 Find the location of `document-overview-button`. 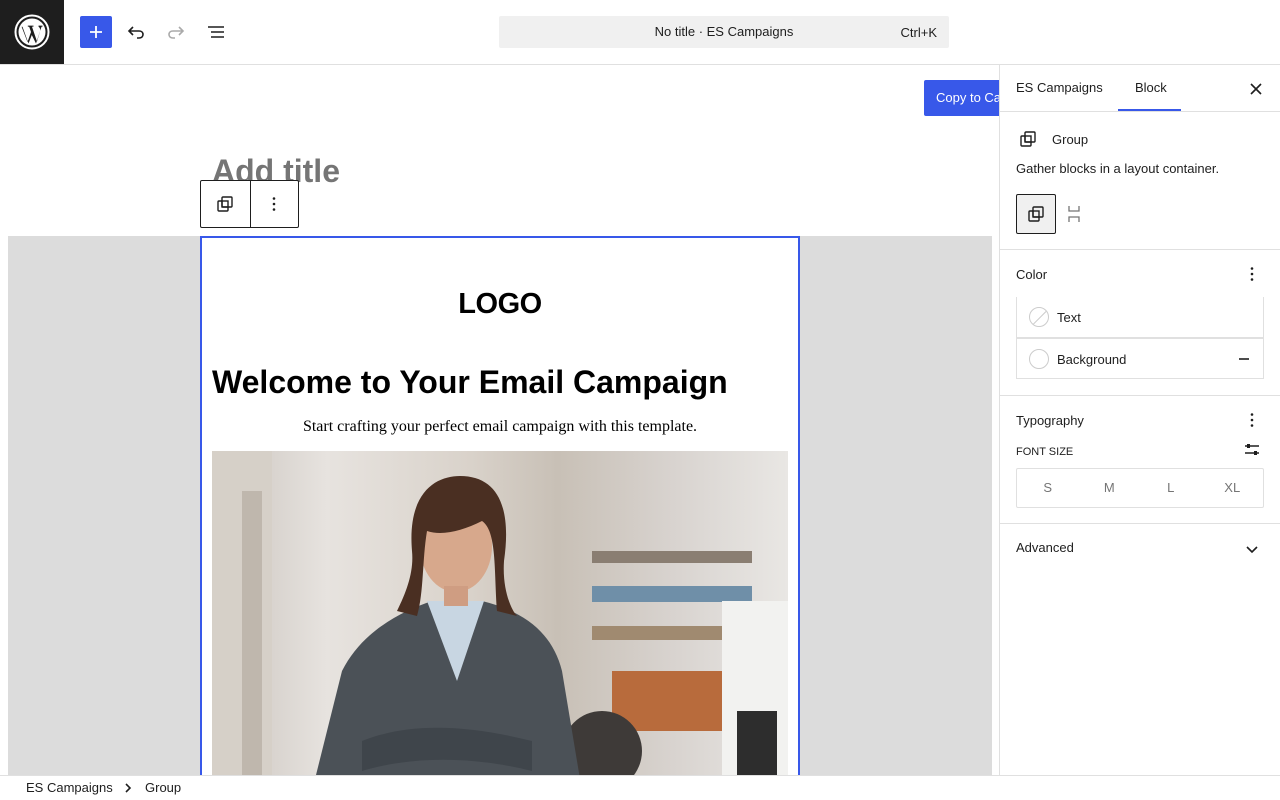

document-overview-button is located at coordinates (216, 32).